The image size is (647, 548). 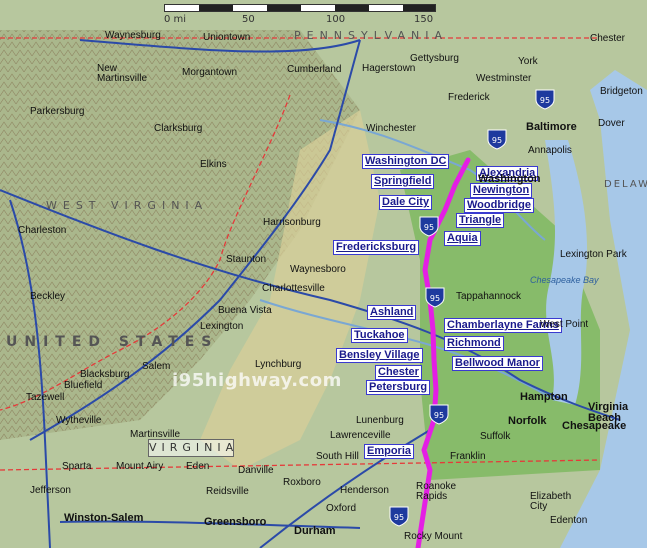 I want to click on place-beckley: Beckley, so click(x=48, y=296).